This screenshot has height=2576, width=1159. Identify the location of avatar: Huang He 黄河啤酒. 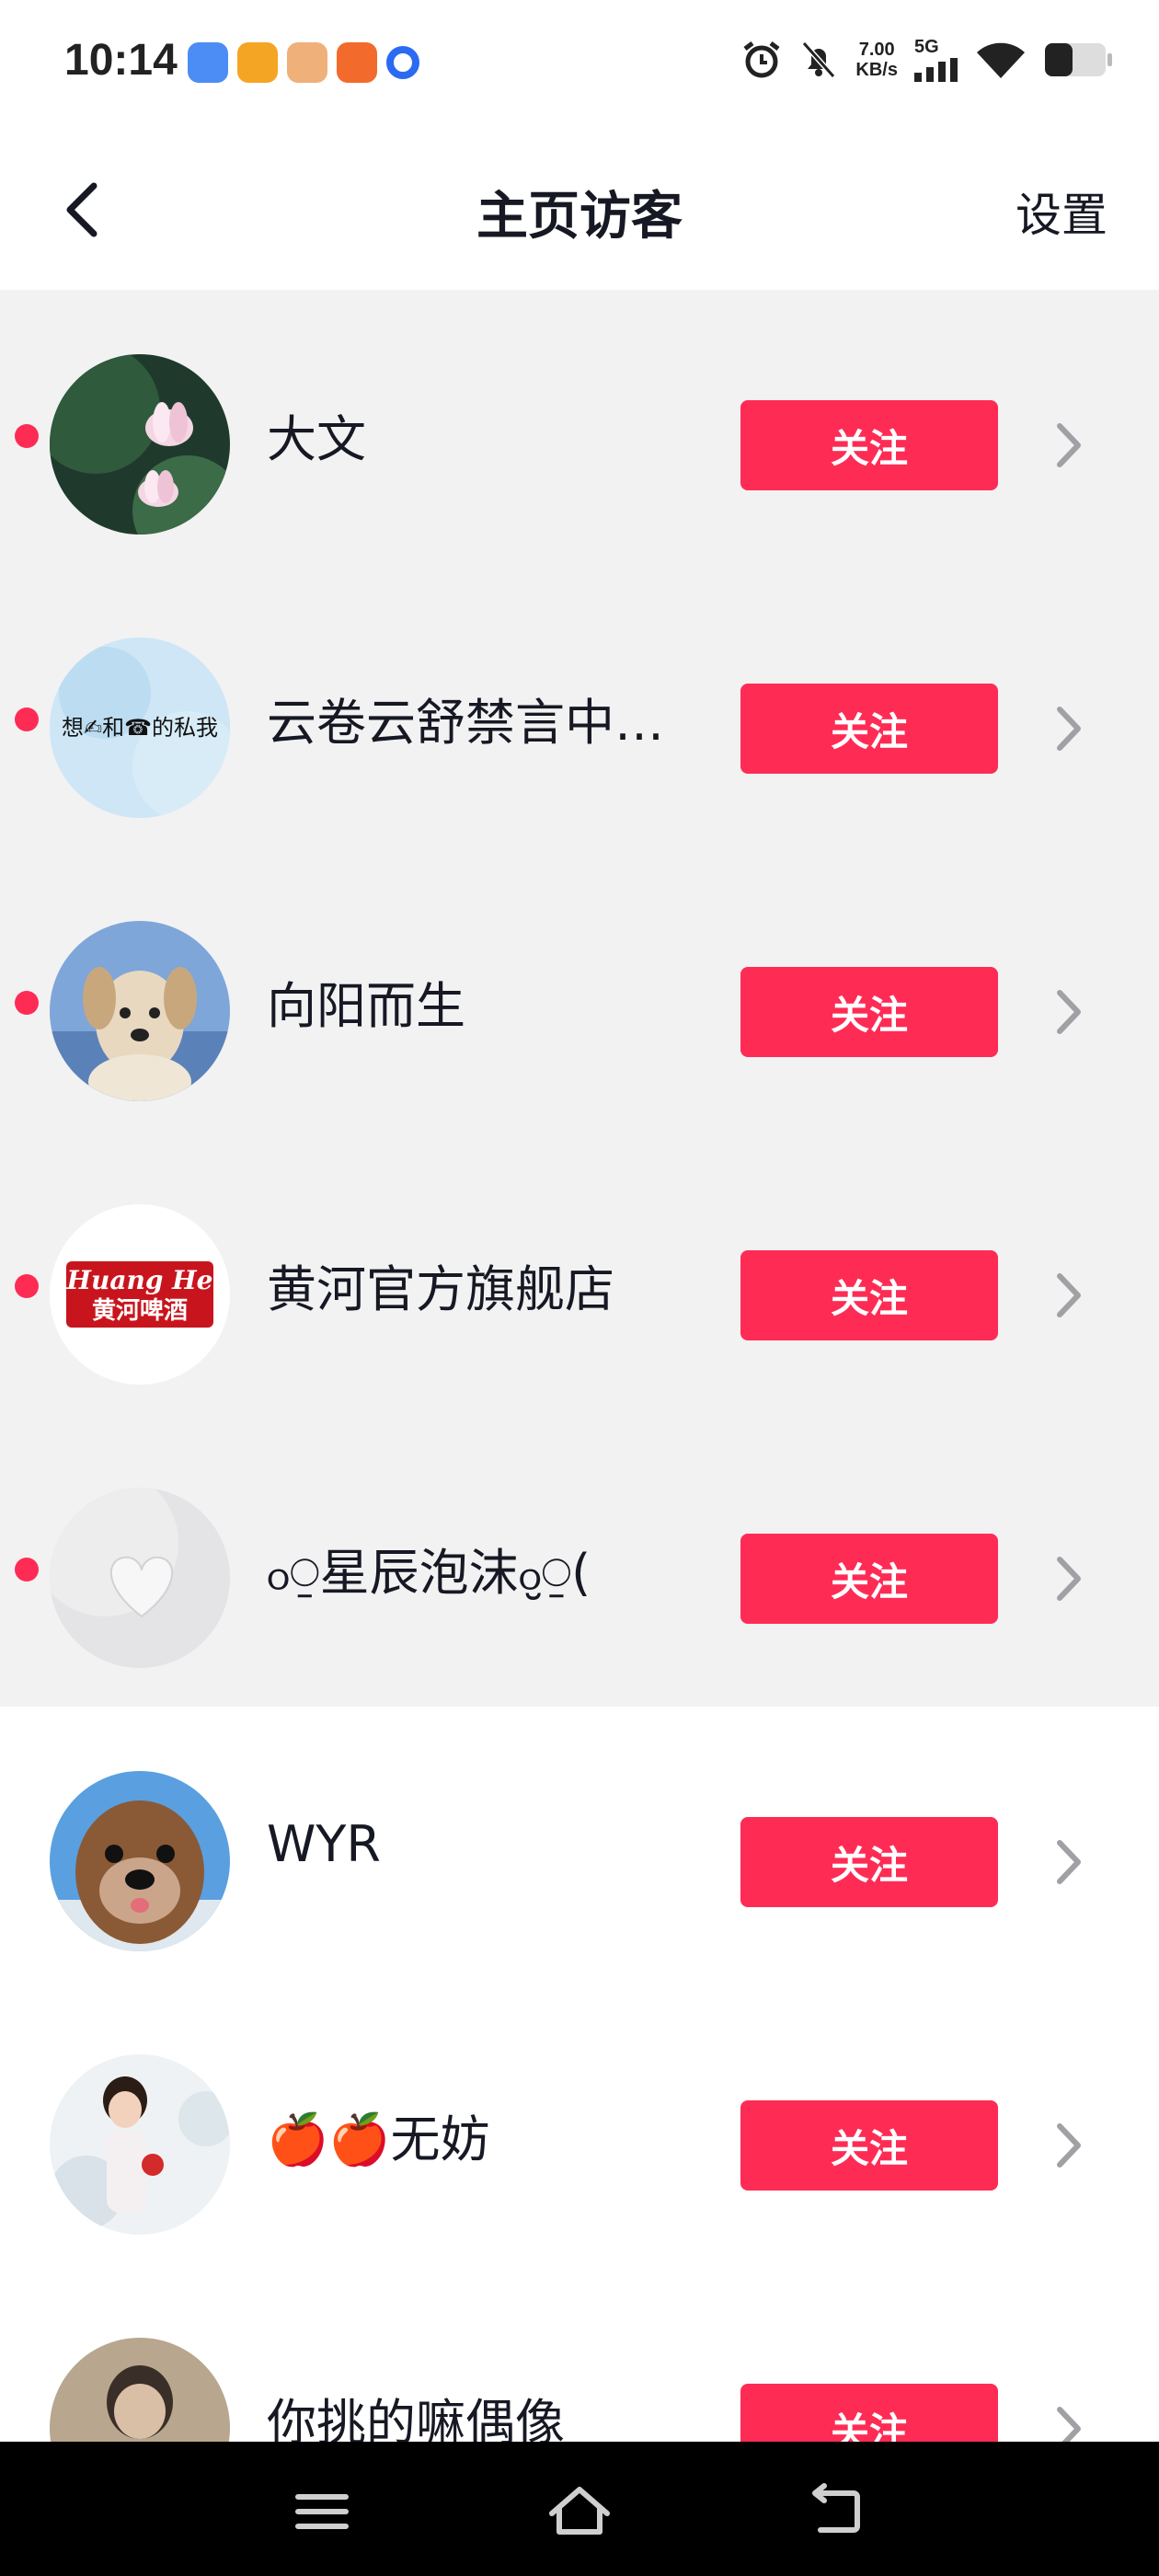
(140, 1294).